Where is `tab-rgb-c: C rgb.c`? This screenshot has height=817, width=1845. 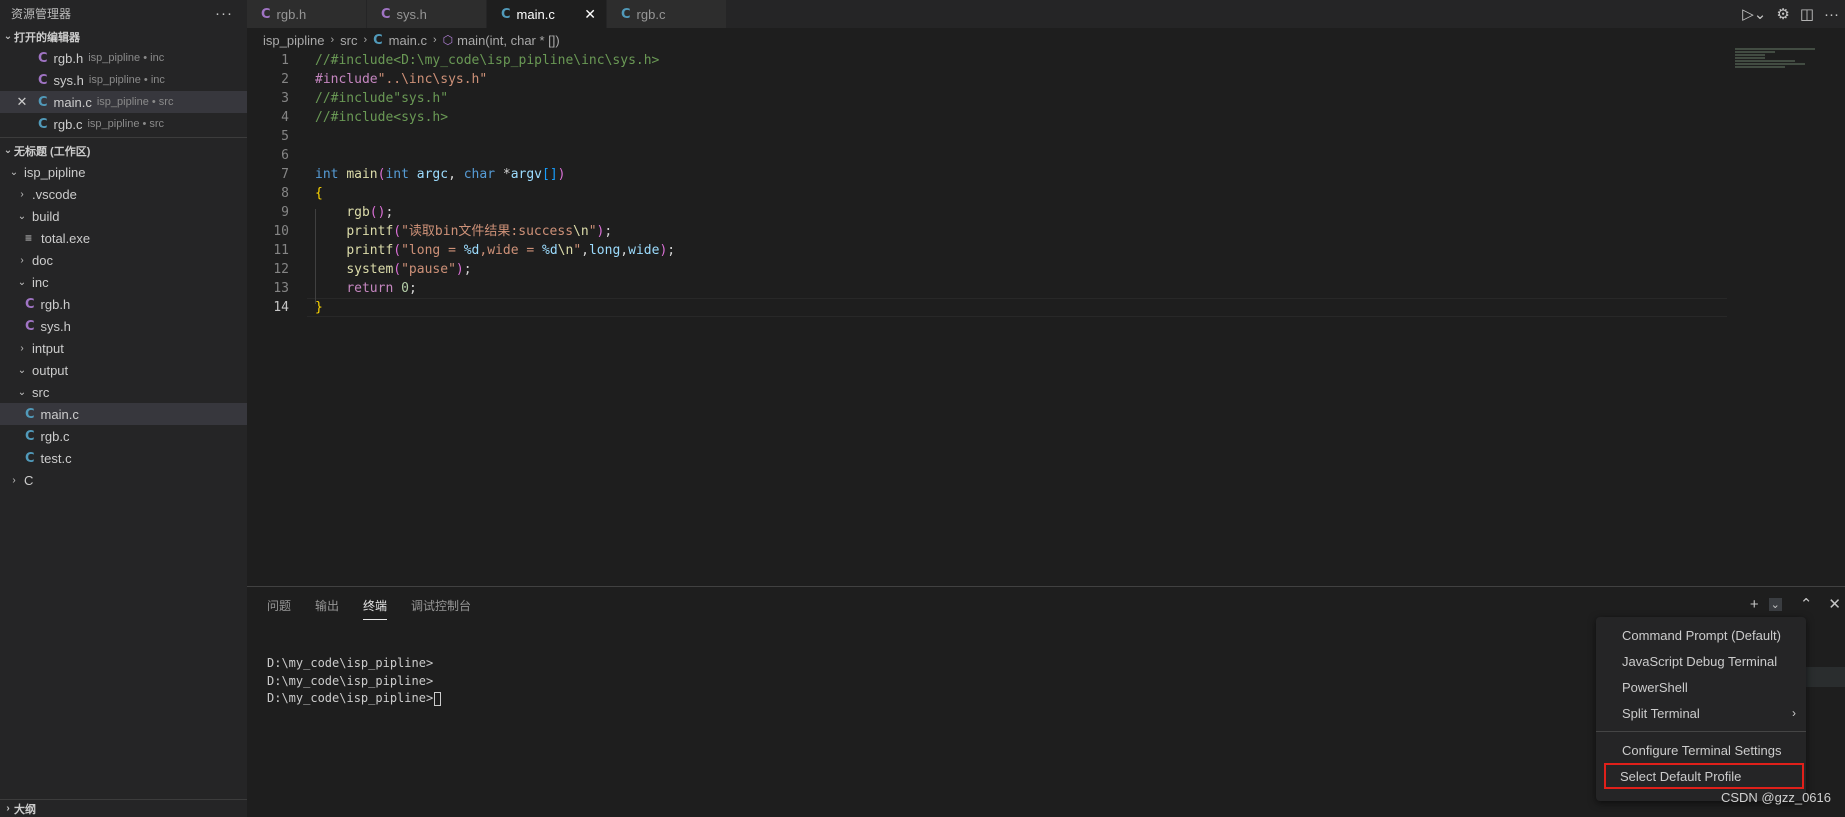 tab-rgb-c: C rgb.c is located at coordinates (667, 14).